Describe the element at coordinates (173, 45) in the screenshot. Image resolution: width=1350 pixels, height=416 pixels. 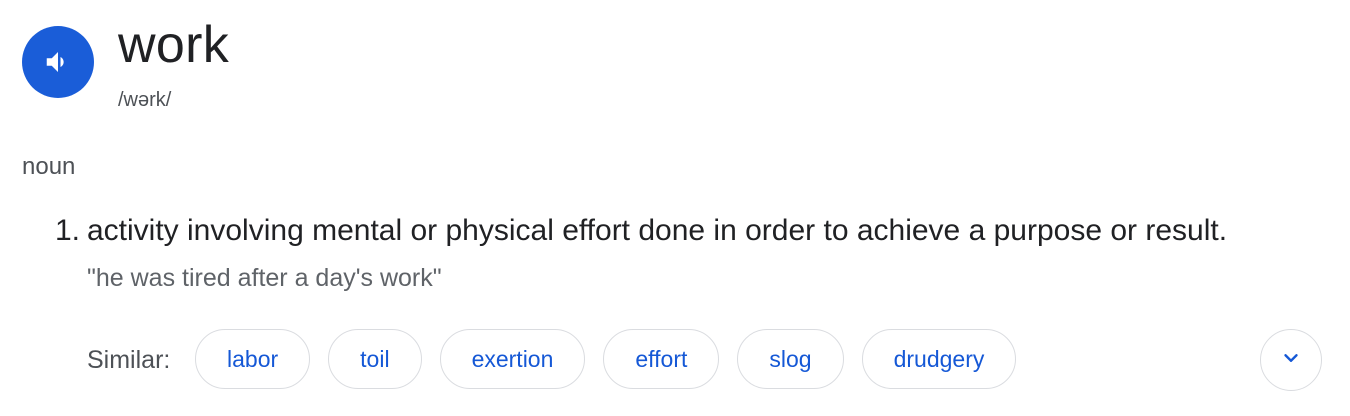
I see `headword: work` at that location.